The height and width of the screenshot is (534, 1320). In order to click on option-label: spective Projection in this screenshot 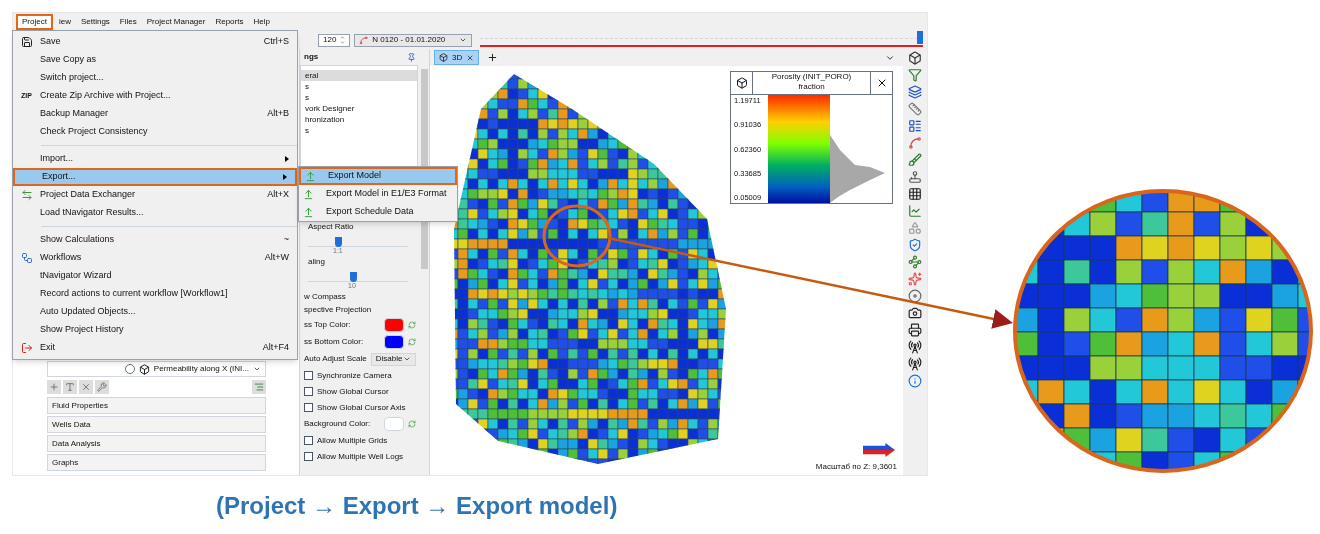, I will do `click(338, 310)`.